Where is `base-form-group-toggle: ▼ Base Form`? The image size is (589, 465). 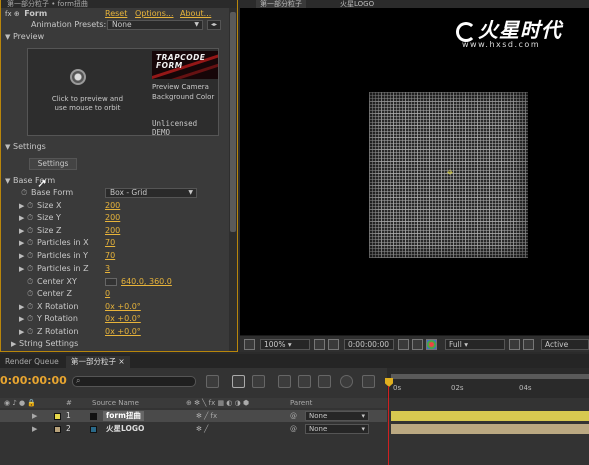
base-form-group-toggle: ▼ Base Form is located at coordinates (30, 181).